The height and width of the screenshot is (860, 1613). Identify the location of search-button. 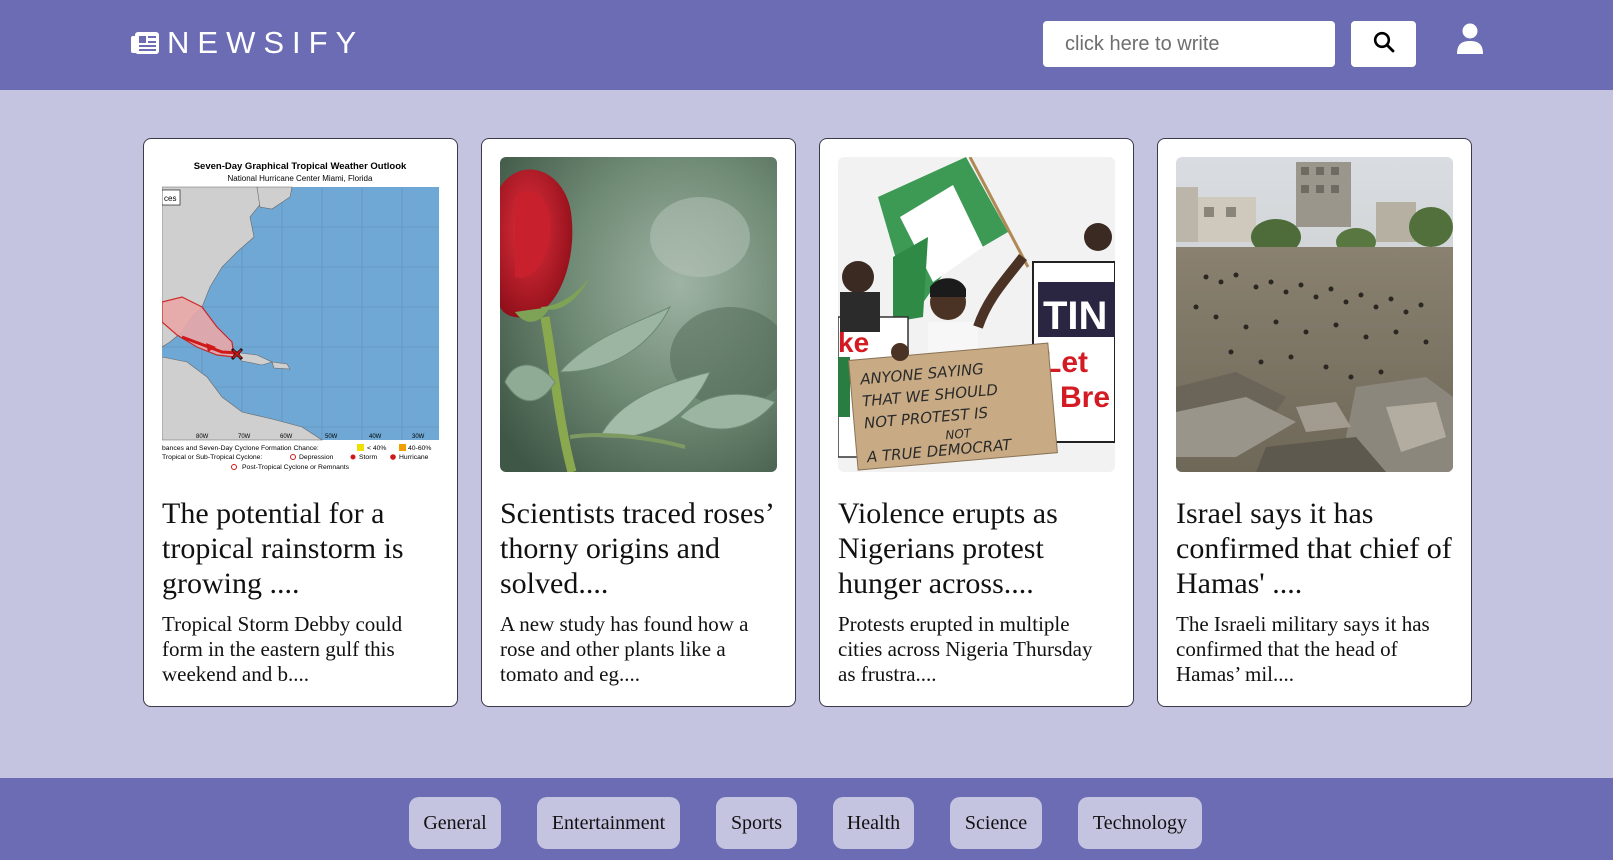
(1383, 44).